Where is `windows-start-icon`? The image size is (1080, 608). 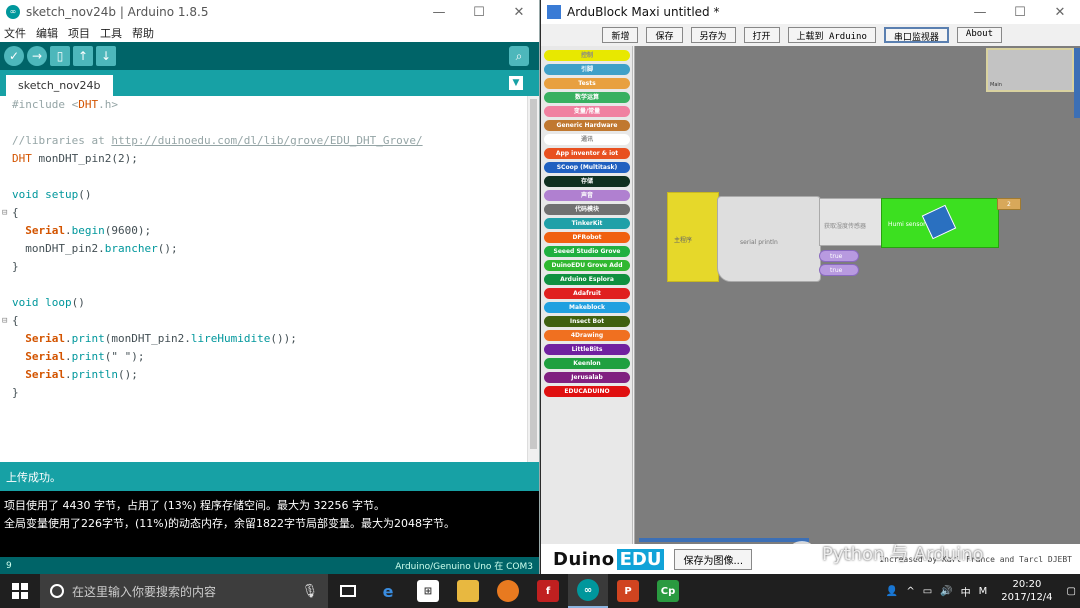 windows-start-icon is located at coordinates (20, 591).